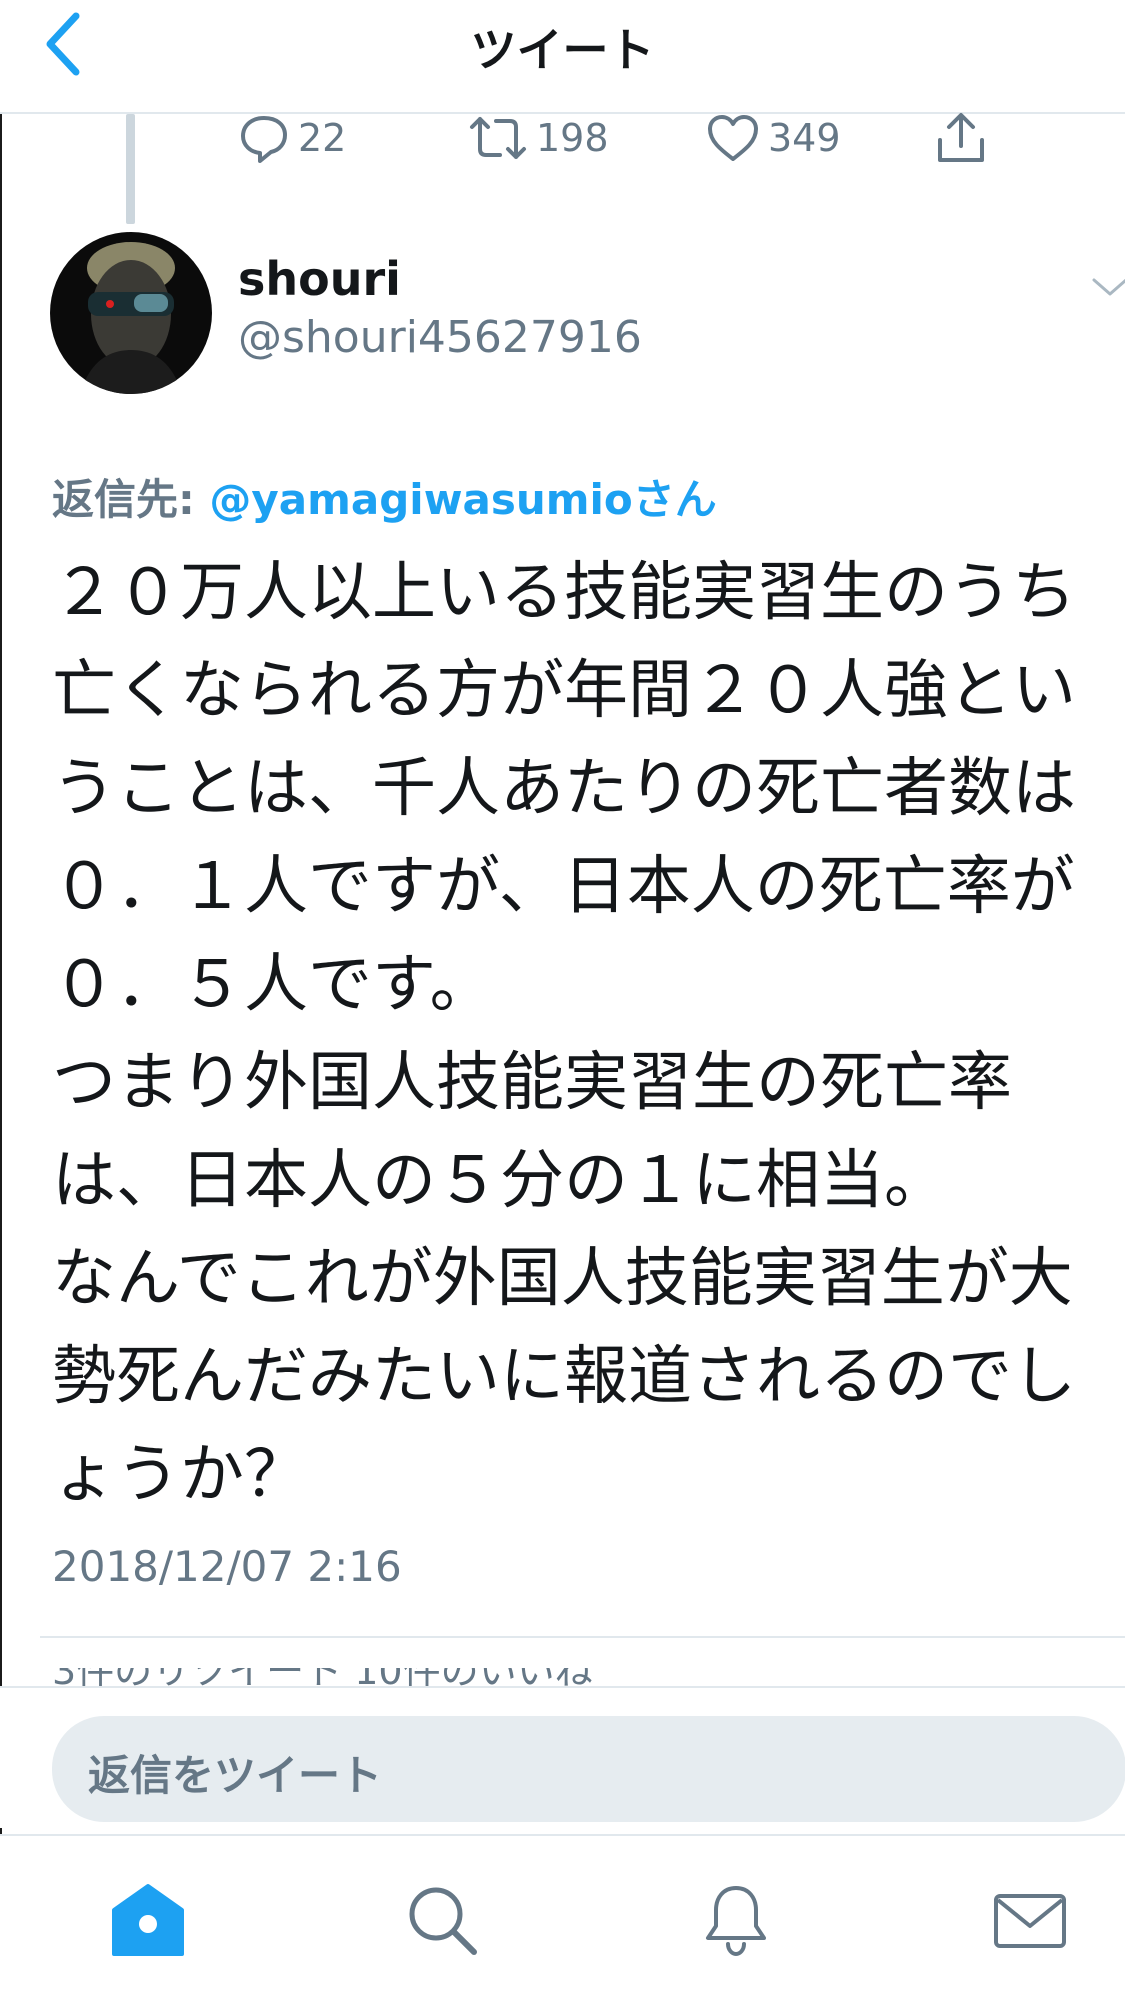 This screenshot has width=1125, height=2003. Describe the element at coordinates (733, 138) in the screenshot. I see `heart-icon` at that location.